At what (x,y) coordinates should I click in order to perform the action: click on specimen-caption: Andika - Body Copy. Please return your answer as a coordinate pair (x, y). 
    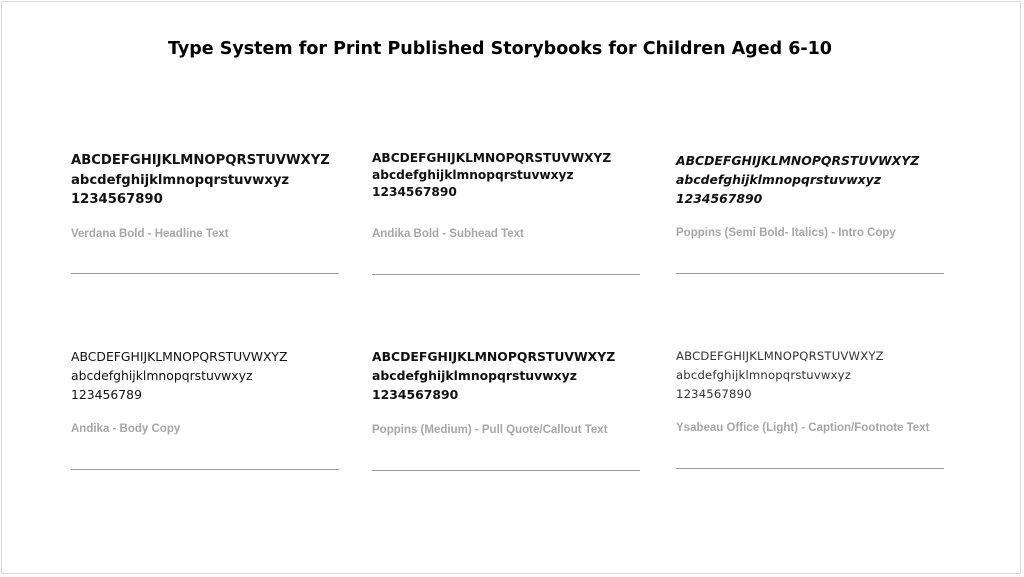
    Looking at the image, I should click on (126, 429).